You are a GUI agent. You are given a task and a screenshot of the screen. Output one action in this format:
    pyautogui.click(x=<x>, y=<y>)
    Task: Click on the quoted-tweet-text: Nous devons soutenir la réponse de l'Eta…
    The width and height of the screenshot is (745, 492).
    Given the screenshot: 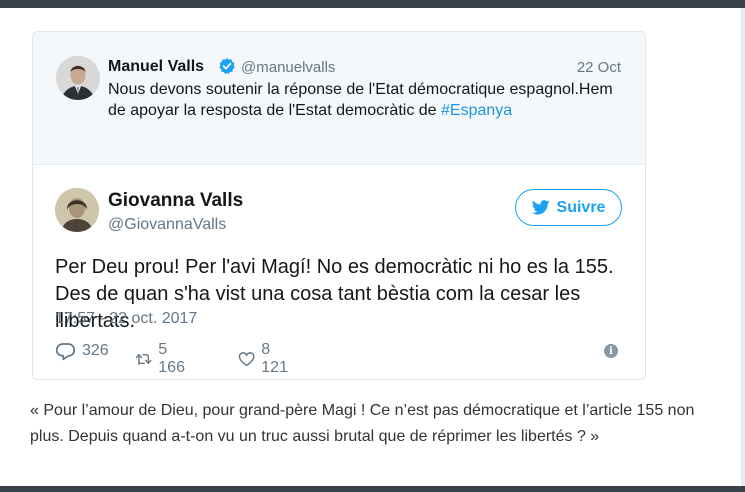 What is the action you would take?
    pyautogui.click(x=360, y=100)
    